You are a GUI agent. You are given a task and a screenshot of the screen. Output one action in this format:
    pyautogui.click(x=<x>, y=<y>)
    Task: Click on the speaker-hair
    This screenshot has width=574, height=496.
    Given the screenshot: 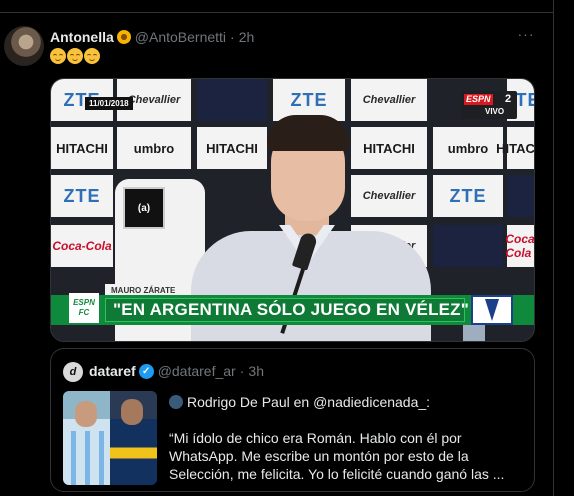 What is the action you would take?
    pyautogui.click(x=308, y=133)
    